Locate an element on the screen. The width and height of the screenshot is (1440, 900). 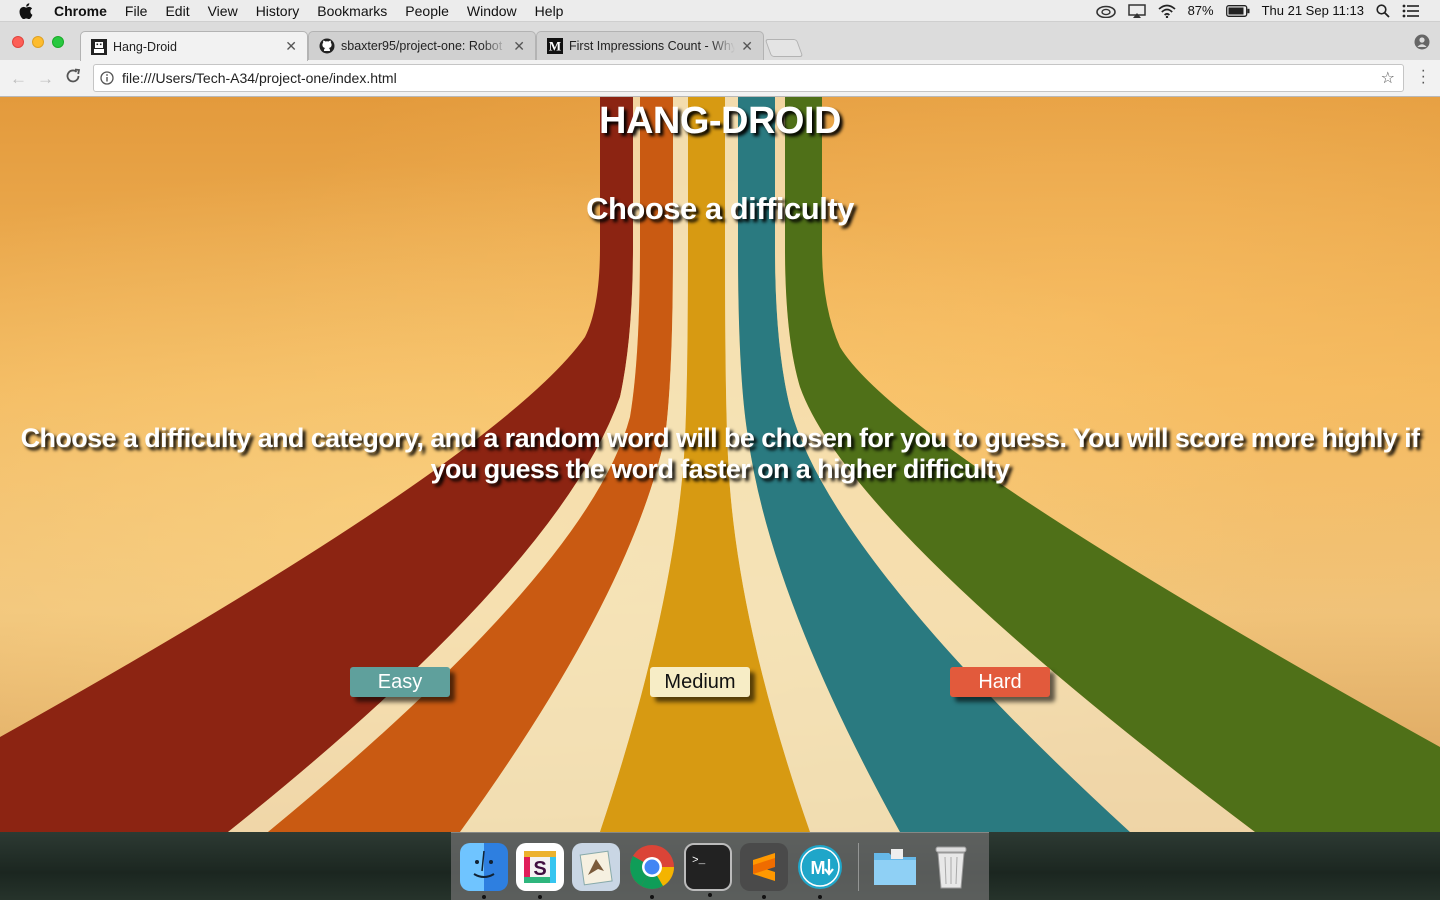
mail-icon is located at coordinates (596, 866).